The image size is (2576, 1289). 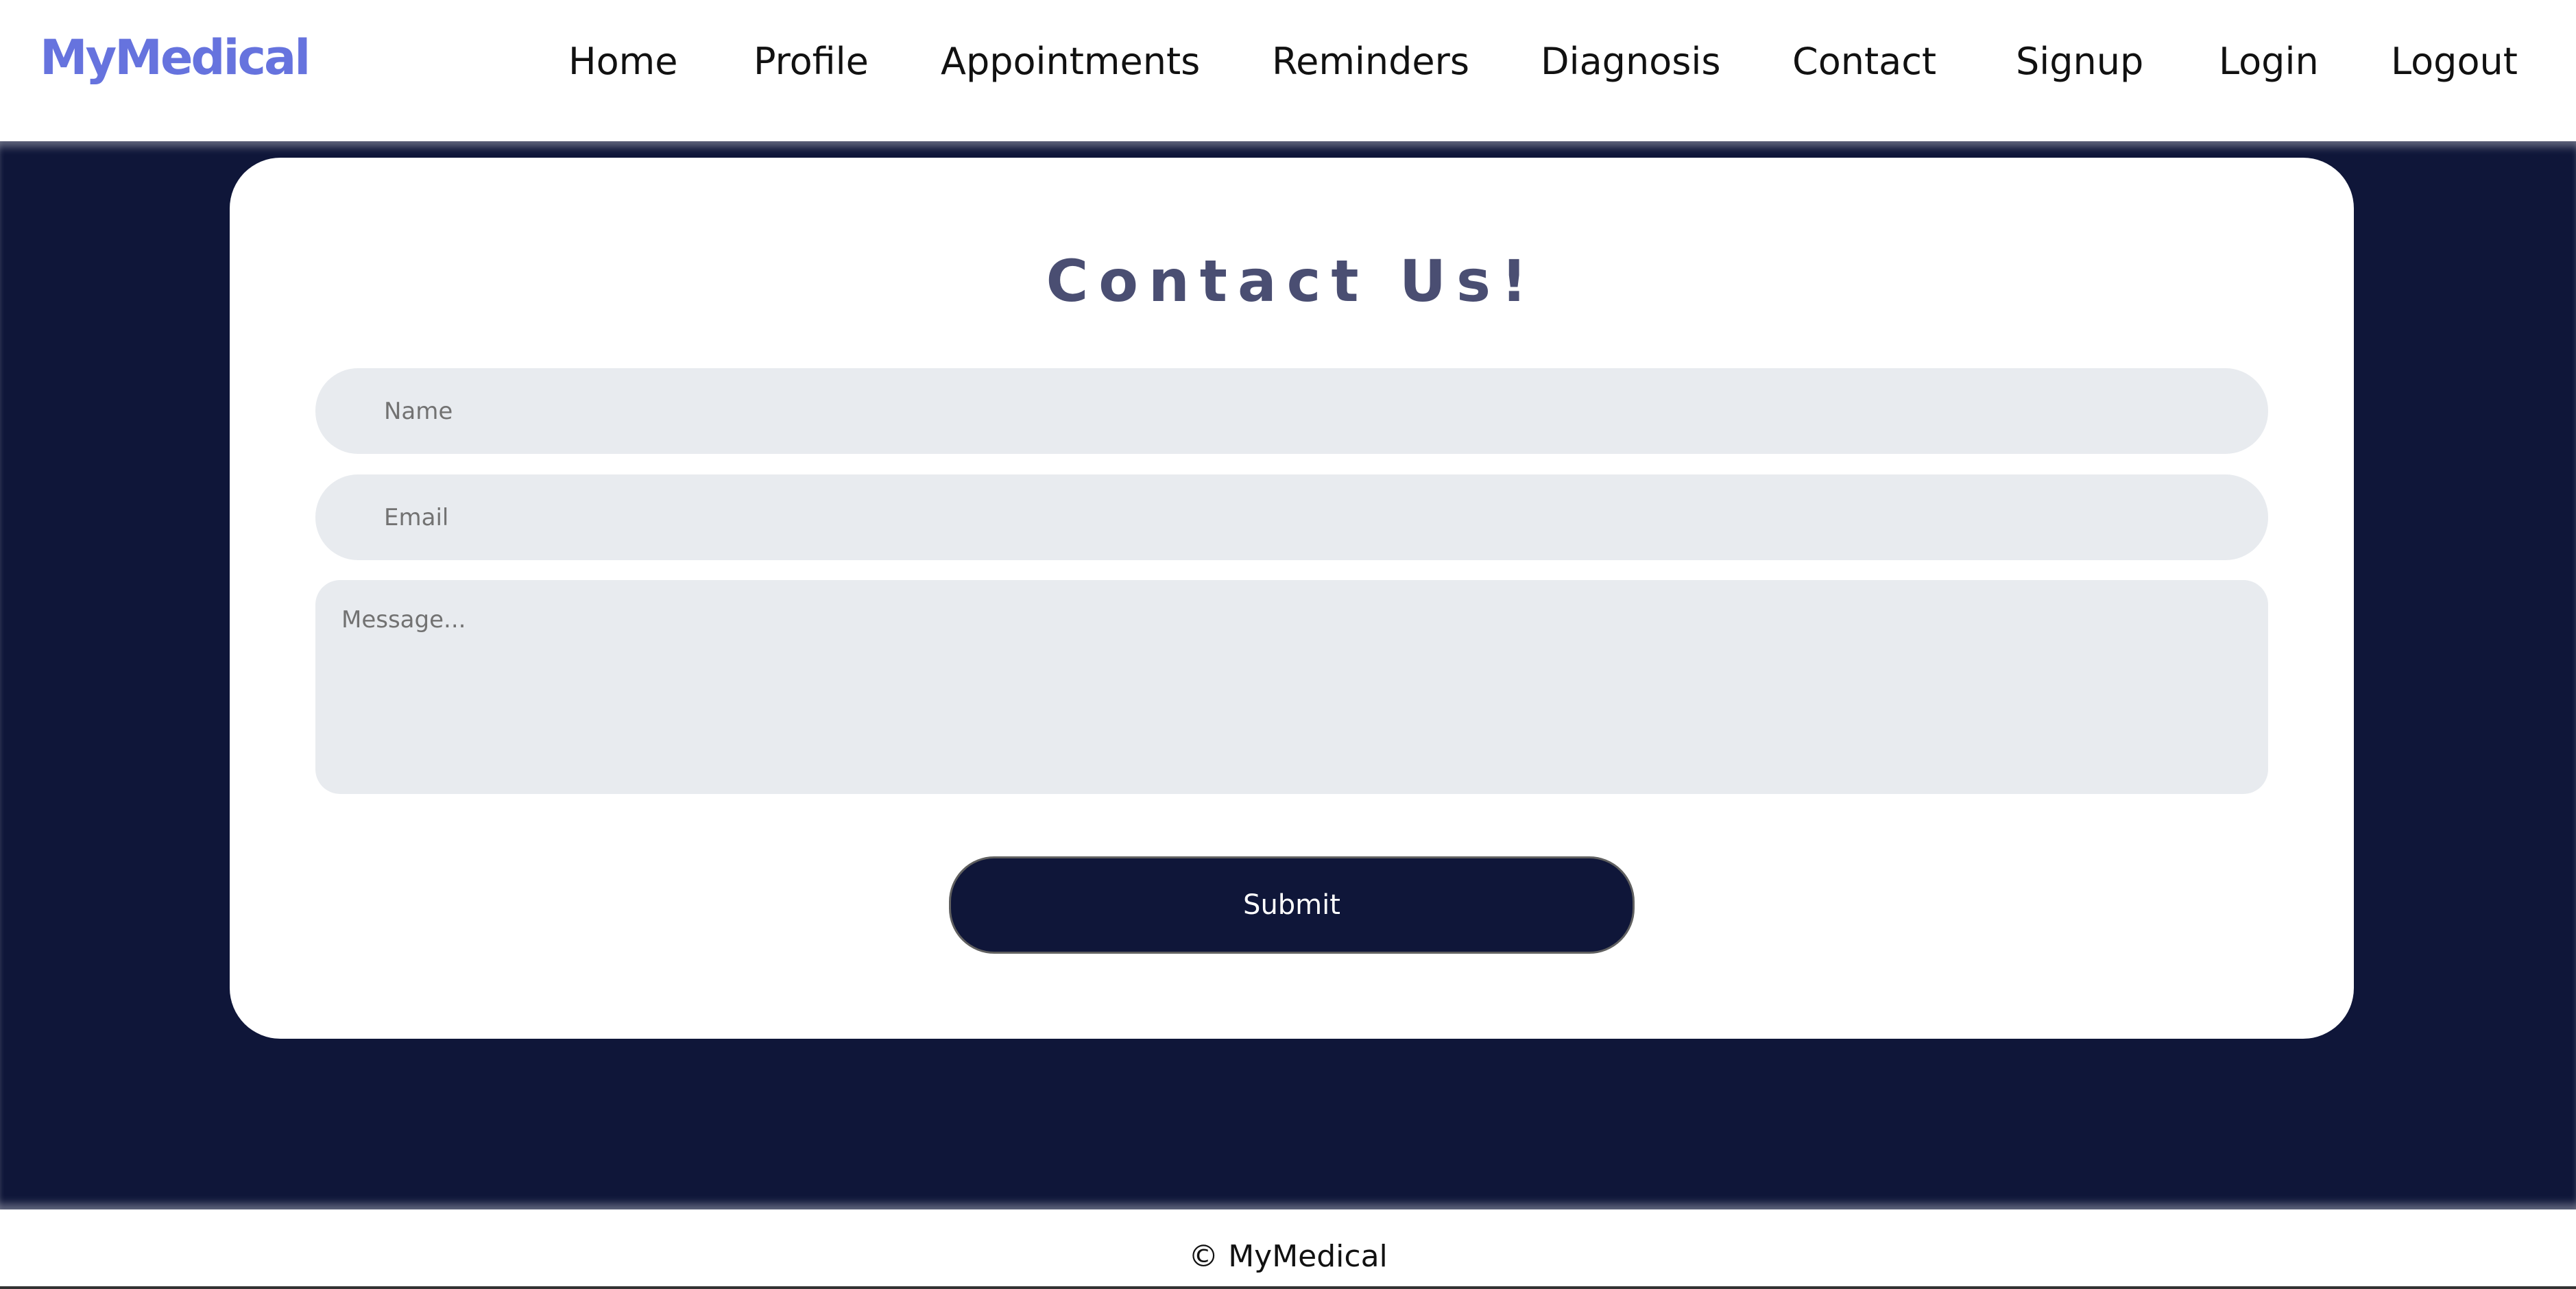 I want to click on nav-home: Home, so click(x=623, y=61).